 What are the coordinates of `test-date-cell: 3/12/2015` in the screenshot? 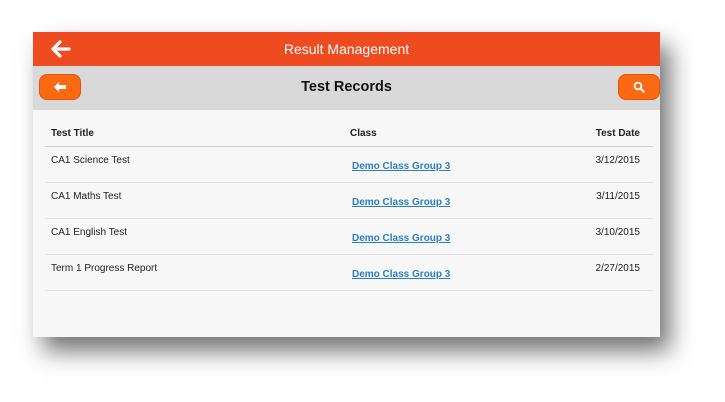 It's located at (618, 160).